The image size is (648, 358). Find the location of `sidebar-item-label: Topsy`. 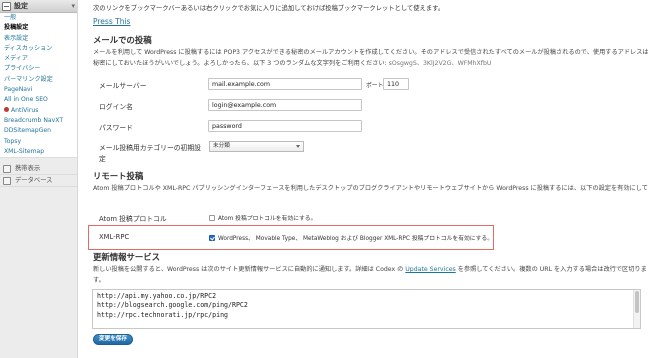

sidebar-item-label: Topsy is located at coordinates (13, 141).